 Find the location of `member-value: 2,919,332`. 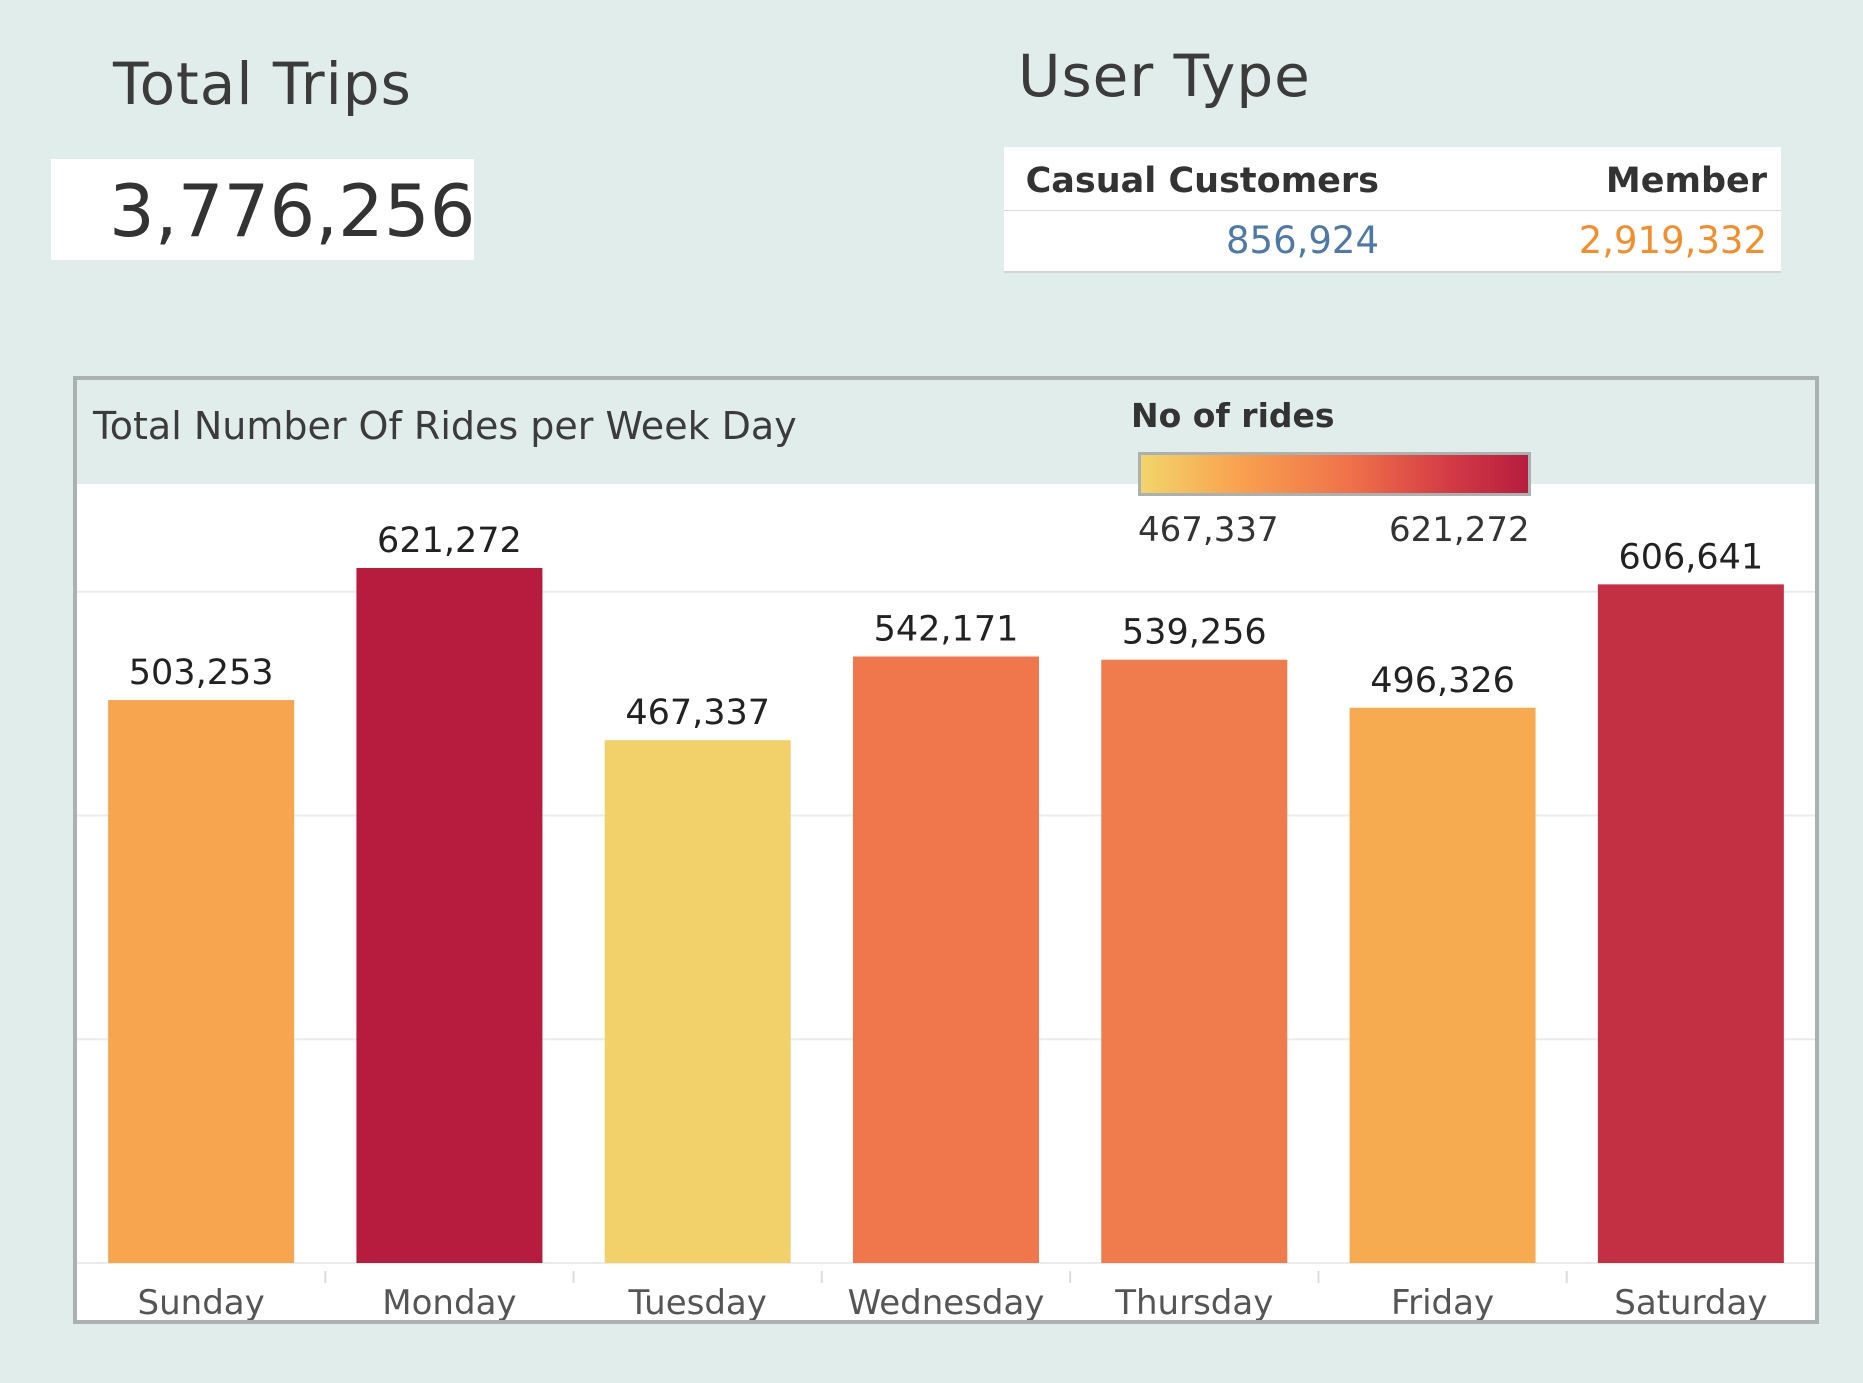

member-value: 2,919,332 is located at coordinates (1672, 240).